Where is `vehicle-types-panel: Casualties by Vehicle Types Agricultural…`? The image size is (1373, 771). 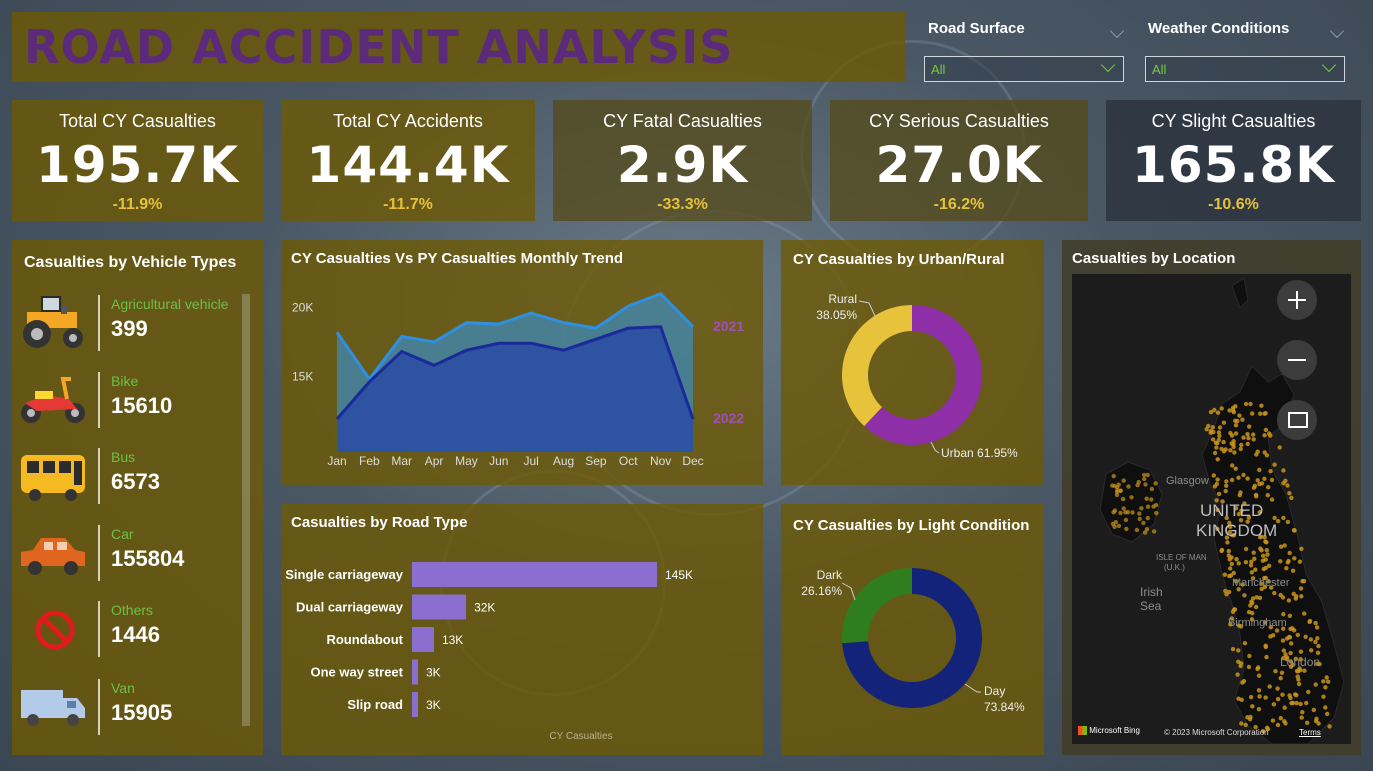
vehicle-types-panel: Casualties by Vehicle Types Agricultural… is located at coordinates (137, 497).